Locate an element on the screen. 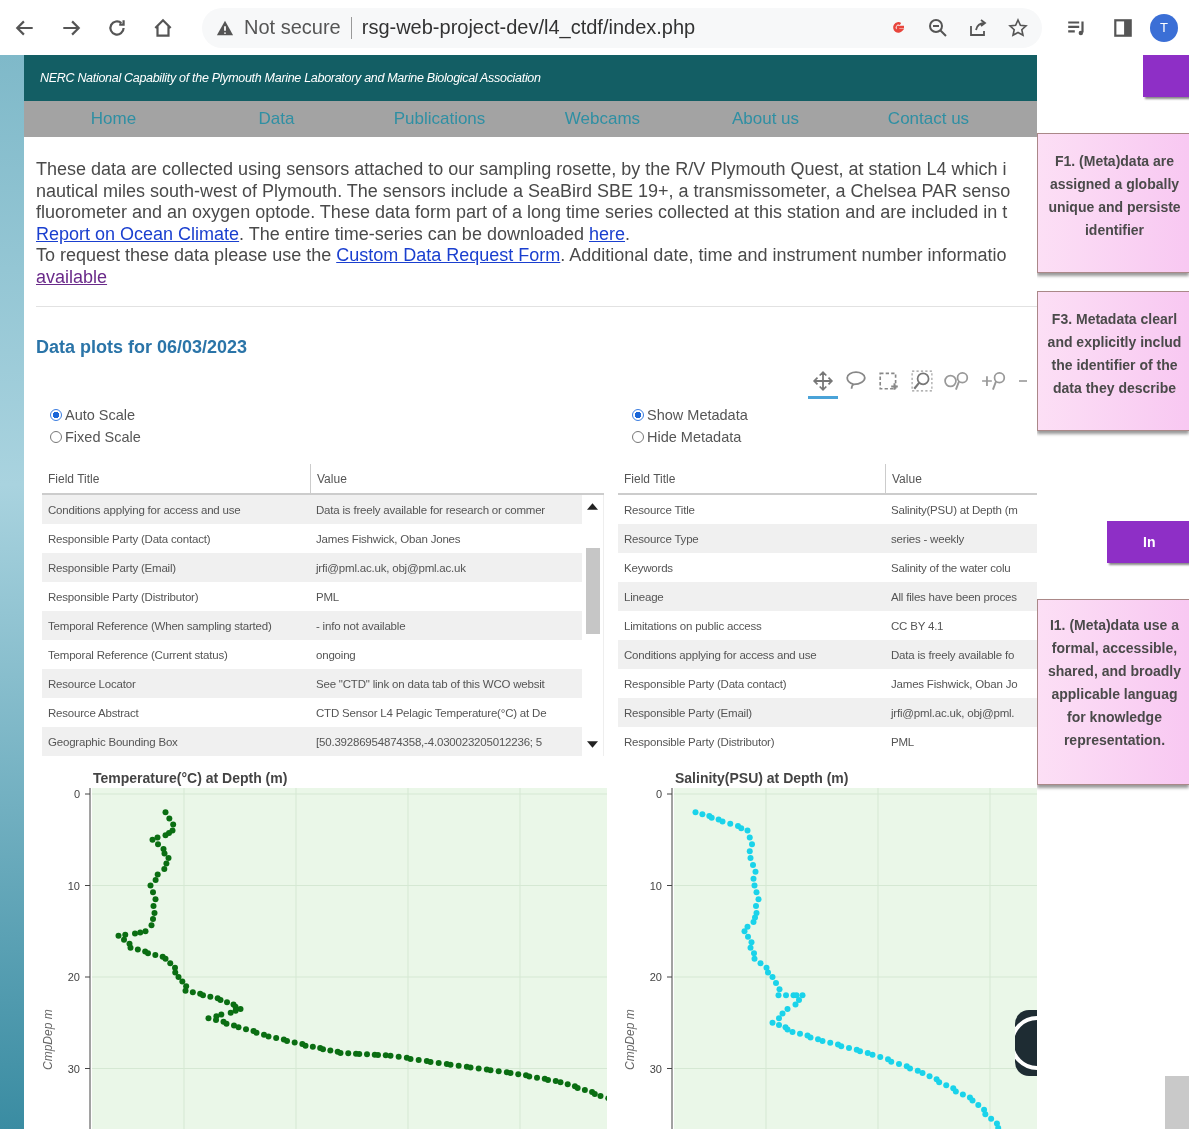  table-cell-text: Resource Abstract is located at coordinates (93, 712).